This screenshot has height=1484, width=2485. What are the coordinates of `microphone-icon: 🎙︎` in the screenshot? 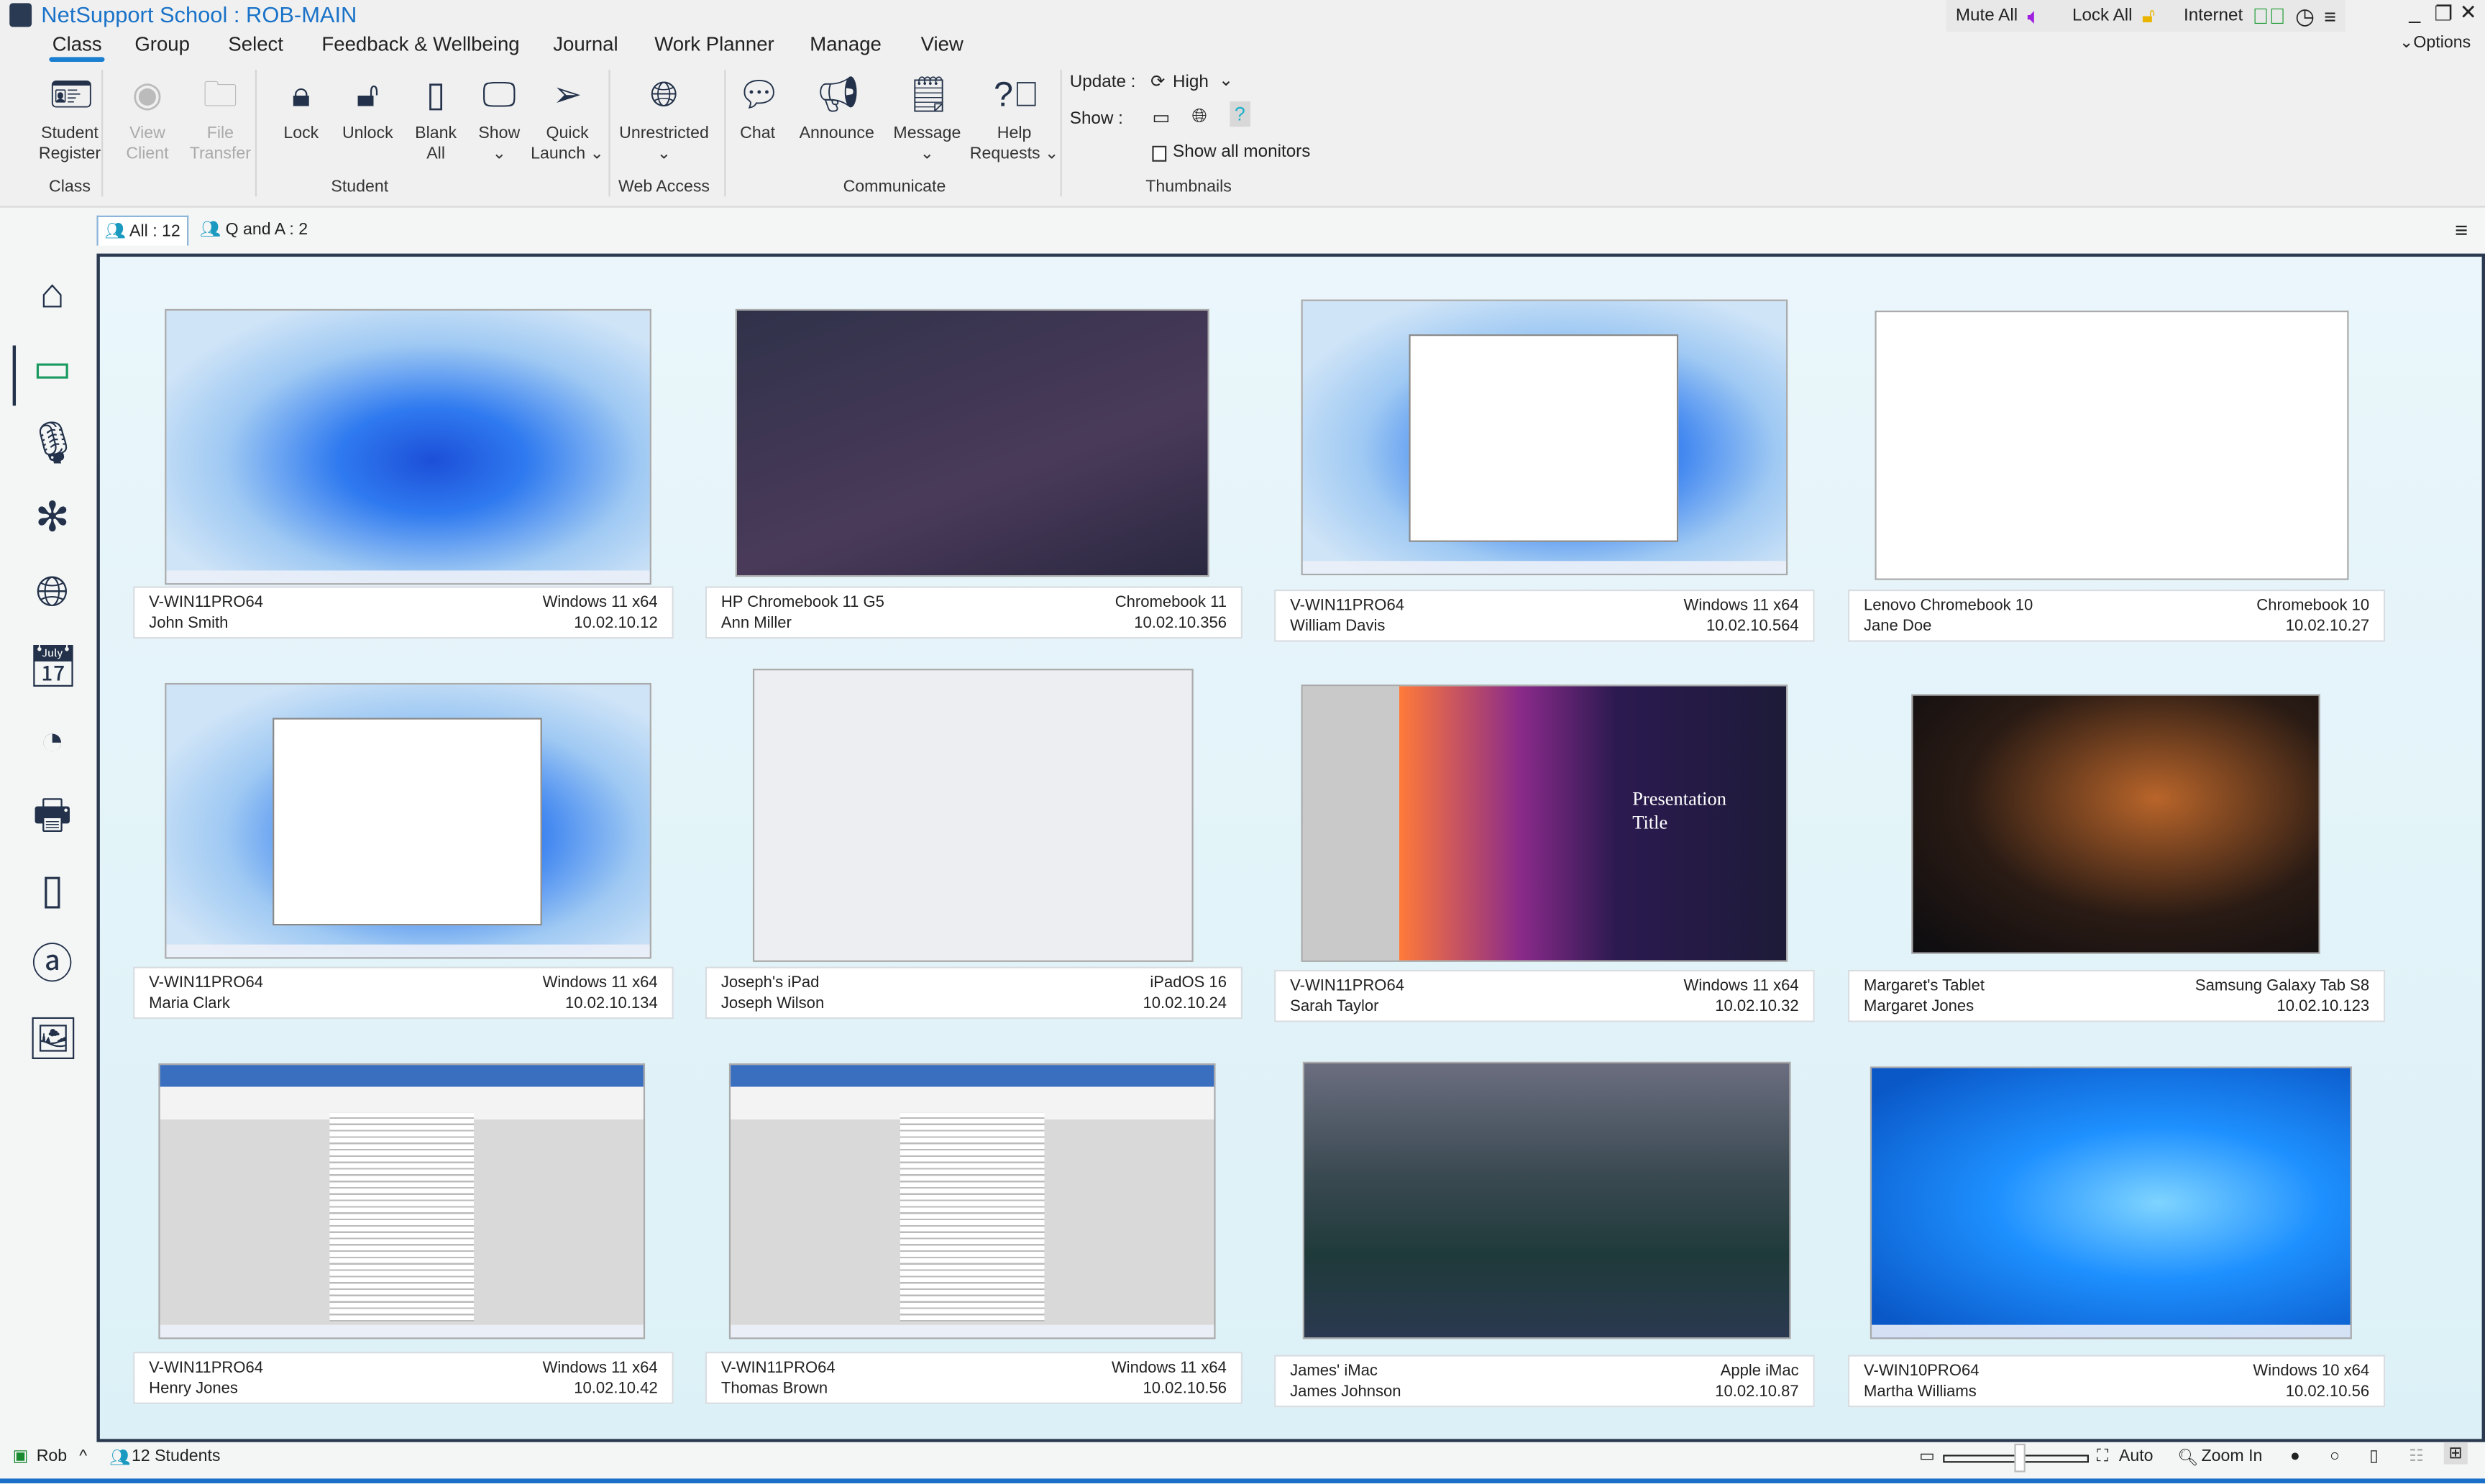 It's located at (53, 442).